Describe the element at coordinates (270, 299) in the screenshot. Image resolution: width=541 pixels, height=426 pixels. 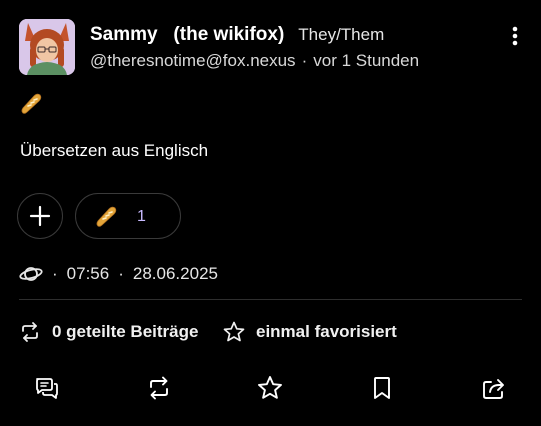
I see `divider` at that location.